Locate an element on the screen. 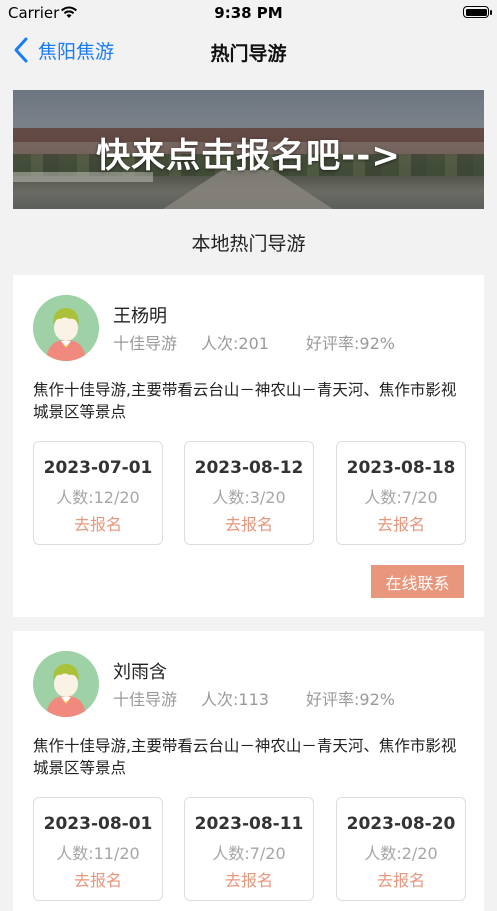 This screenshot has height=911, width=497. schedule-slot: 2023-08-12 人数:3/20 去报名 is located at coordinates (249, 493).